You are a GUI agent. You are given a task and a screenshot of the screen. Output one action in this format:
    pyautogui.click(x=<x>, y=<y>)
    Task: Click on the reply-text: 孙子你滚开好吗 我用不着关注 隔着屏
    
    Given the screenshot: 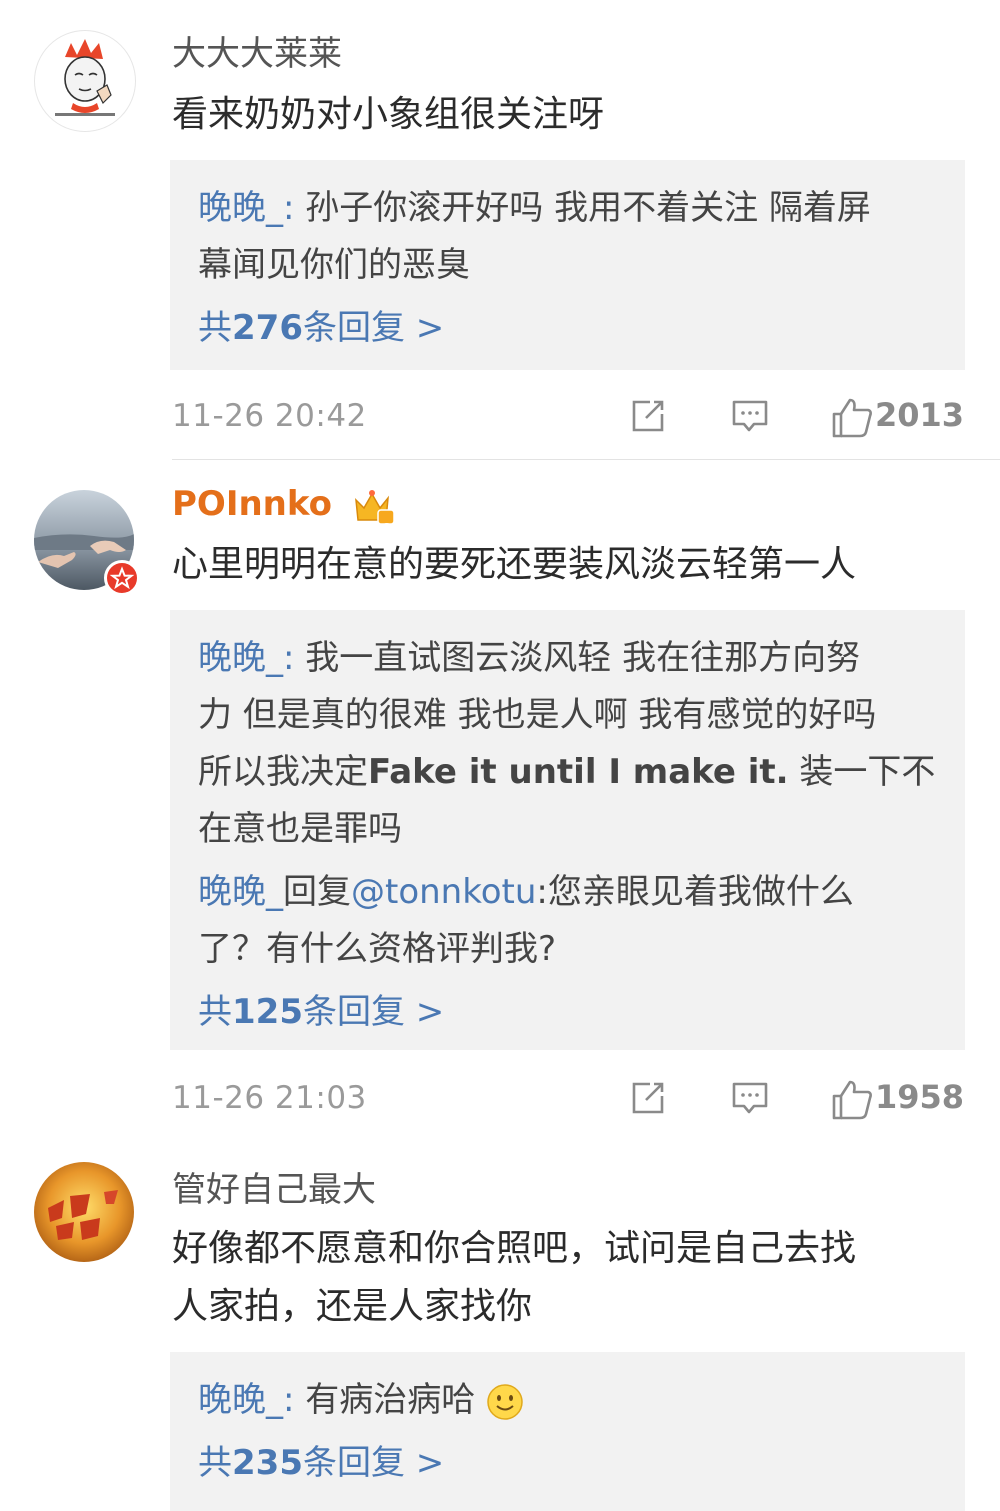 What is the action you would take?
    pyautogui.click(x=588, y=208)
    